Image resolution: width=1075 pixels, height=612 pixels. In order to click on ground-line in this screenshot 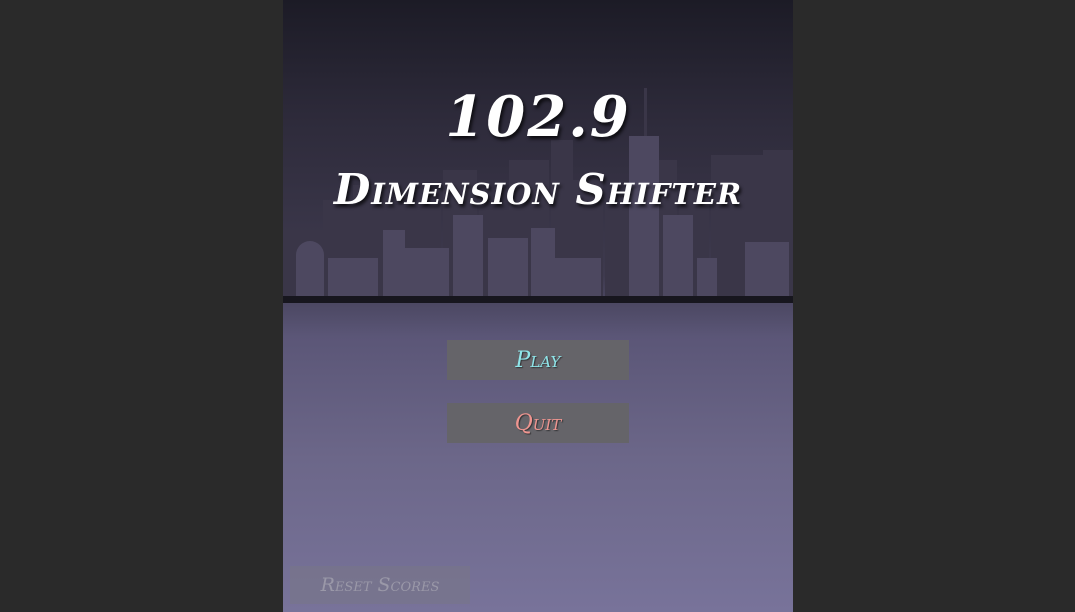, I will do `click(538, 299)`.